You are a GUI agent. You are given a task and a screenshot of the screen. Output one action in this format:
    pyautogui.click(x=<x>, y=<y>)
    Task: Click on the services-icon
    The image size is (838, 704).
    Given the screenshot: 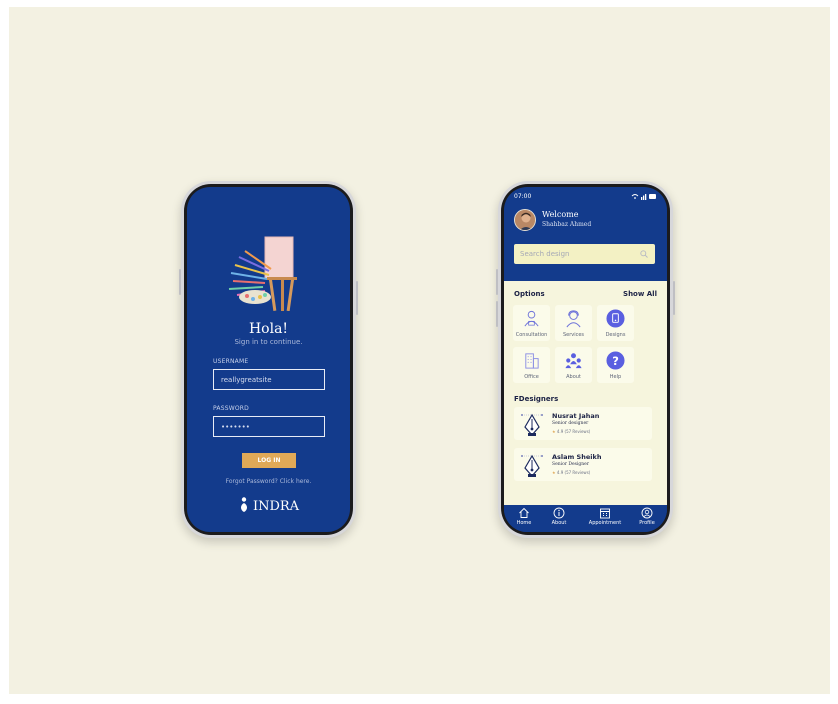 What is the action you would take?
    pyautogui.click(x=573, y=319)
    